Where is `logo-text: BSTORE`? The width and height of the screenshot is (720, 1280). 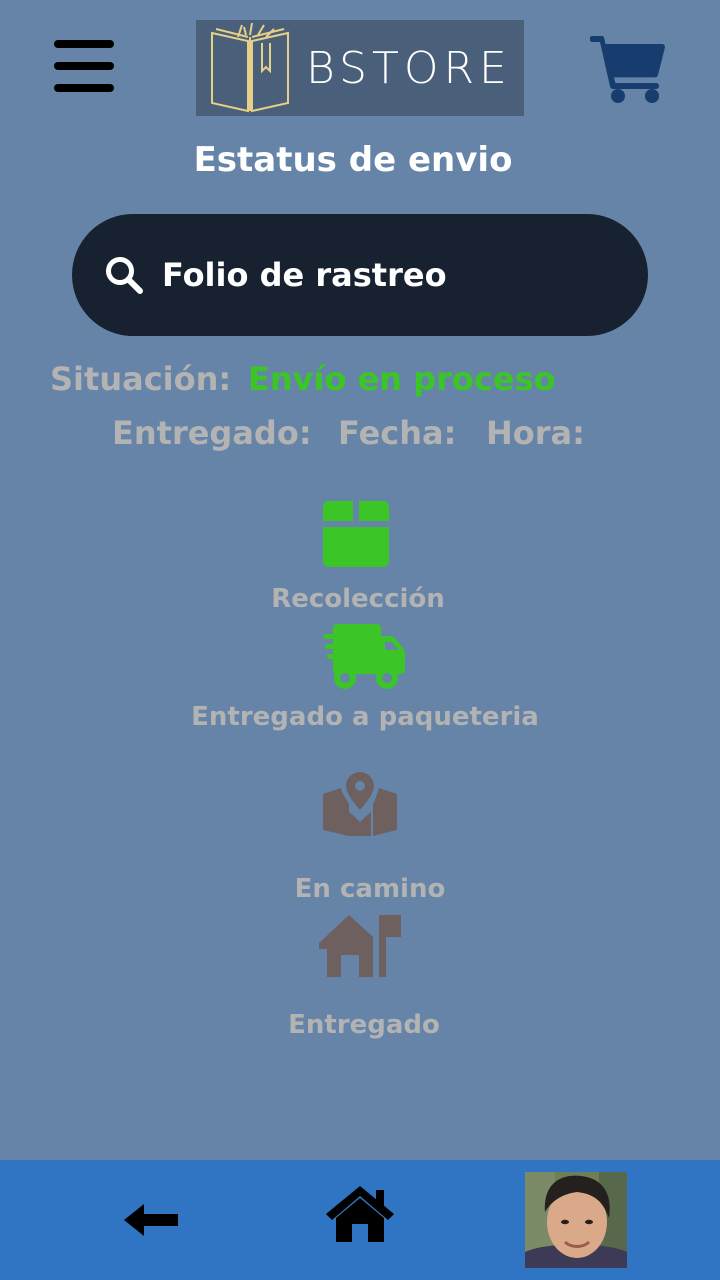
logo-text: BSTORE is located at coordinates (409, 68).